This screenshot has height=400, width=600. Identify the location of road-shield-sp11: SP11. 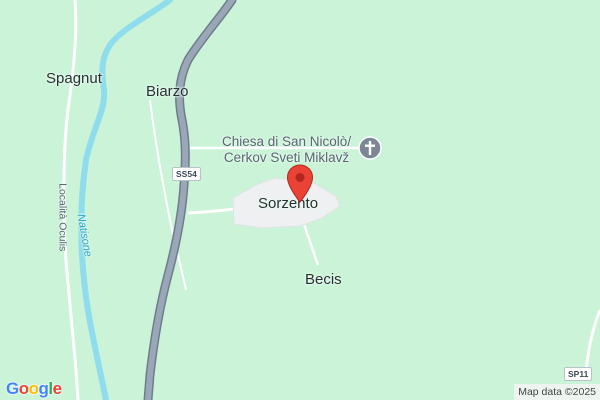
(578, 374).